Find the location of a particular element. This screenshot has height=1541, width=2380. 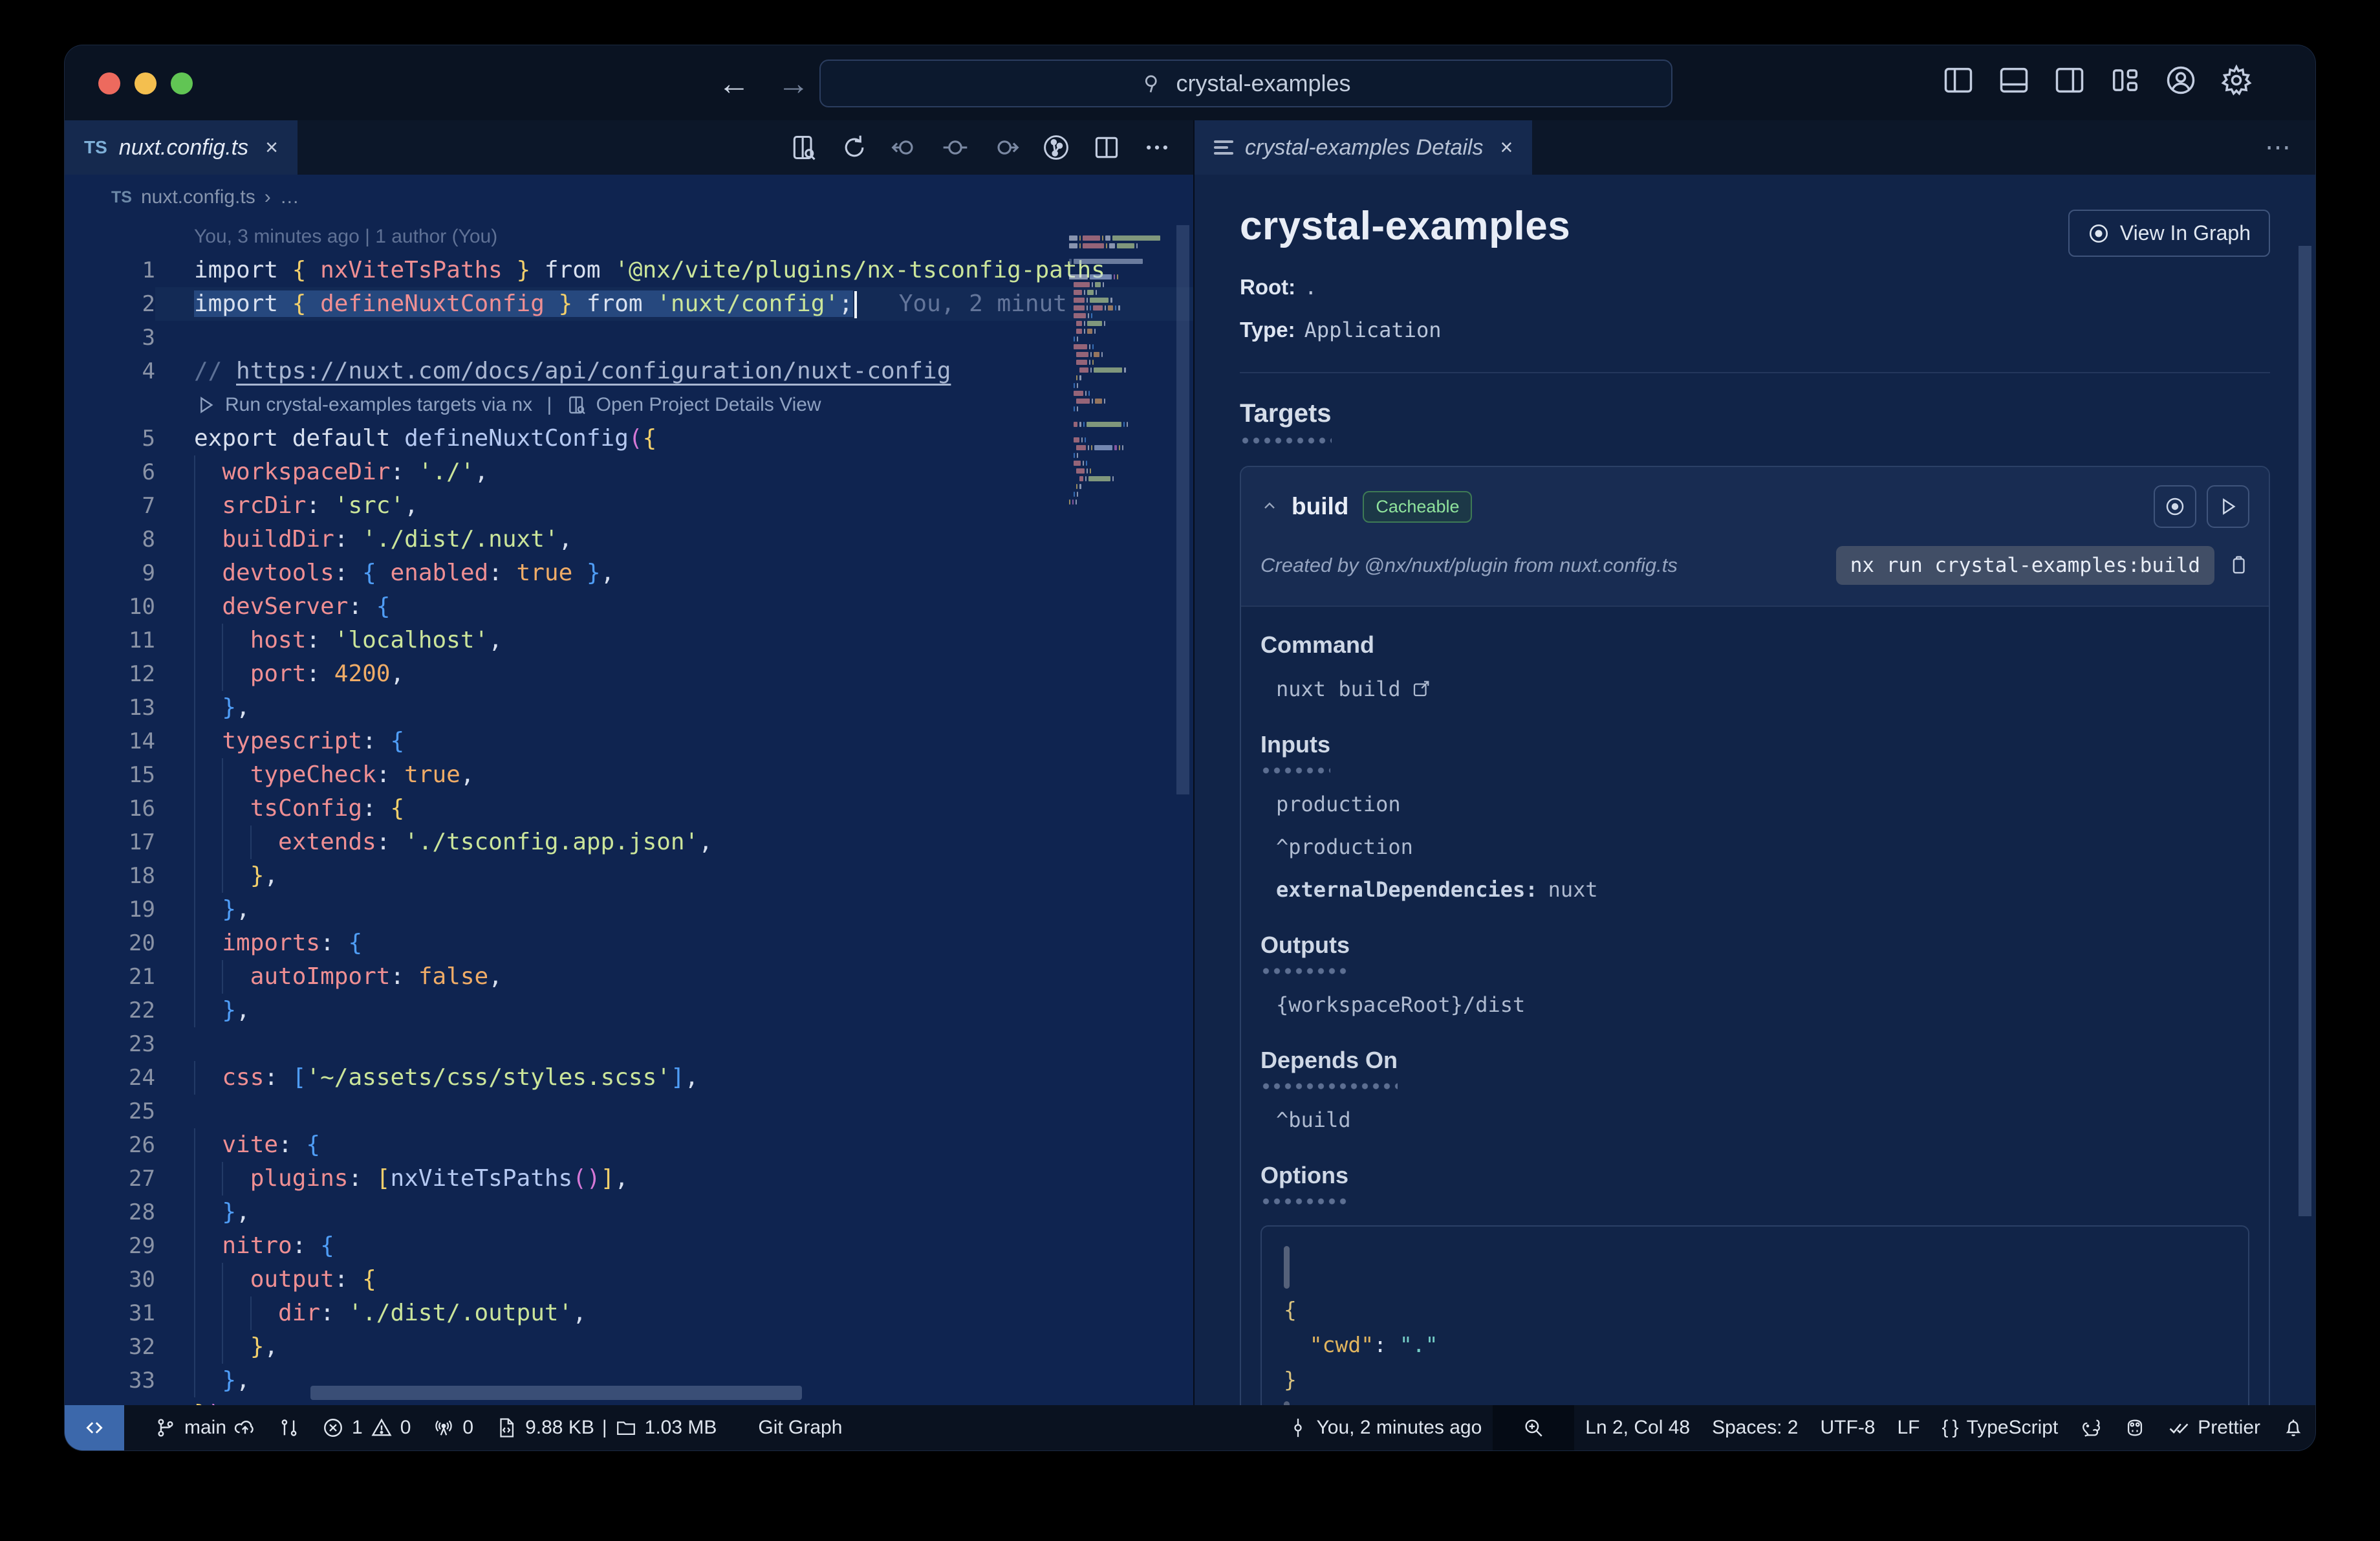

codelens-open-pdv: Open Project Details View is located at coordinates (708, 405).